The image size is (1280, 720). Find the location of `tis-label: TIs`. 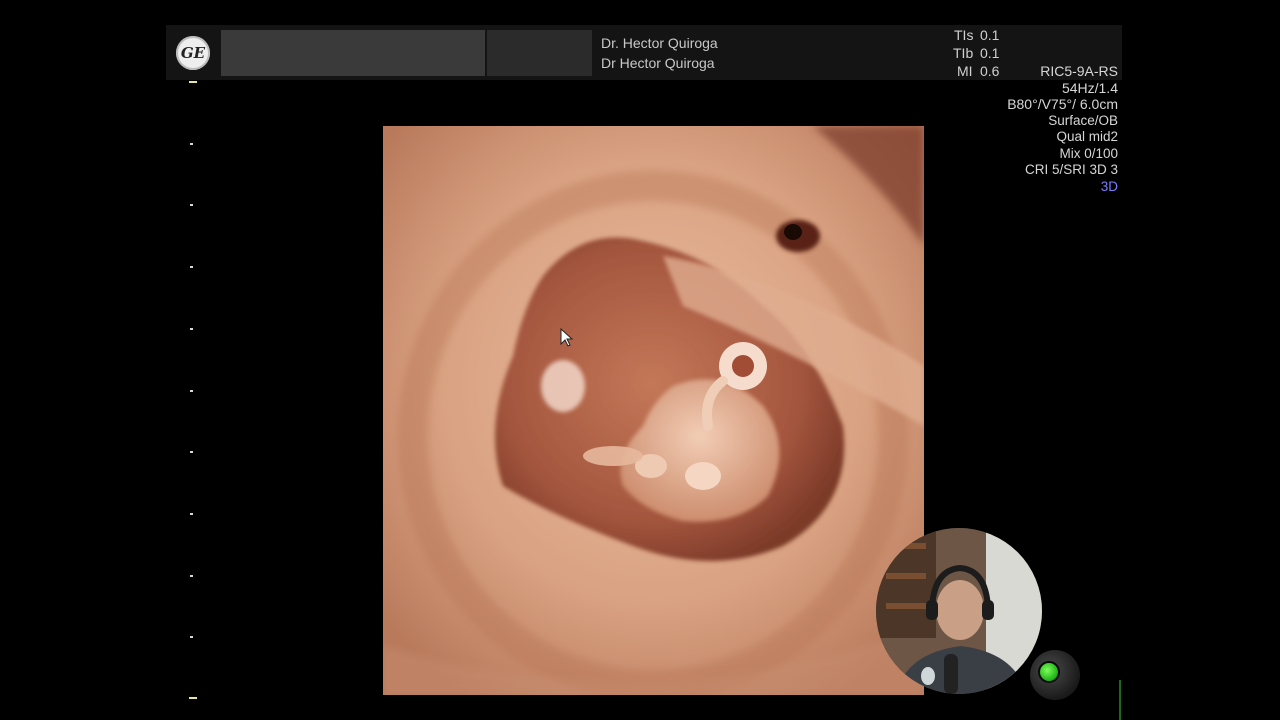

tis-label: TIs is located at coordinates (964, 35).